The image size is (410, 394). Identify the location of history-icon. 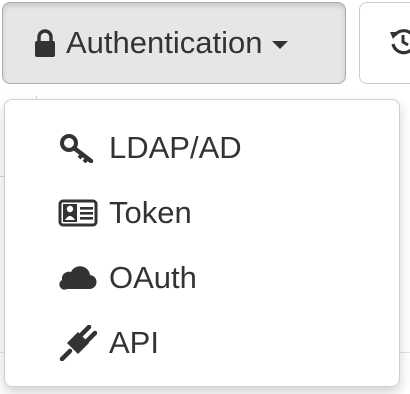
(399, 43).